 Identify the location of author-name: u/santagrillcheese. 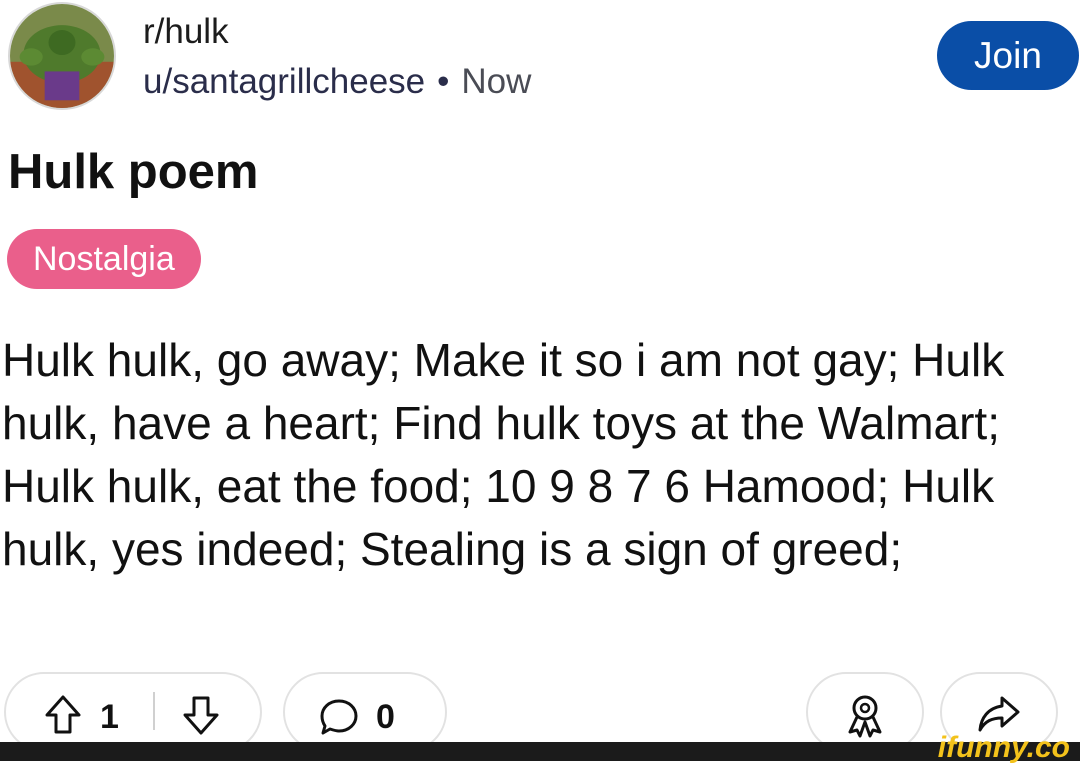
(284, 81).